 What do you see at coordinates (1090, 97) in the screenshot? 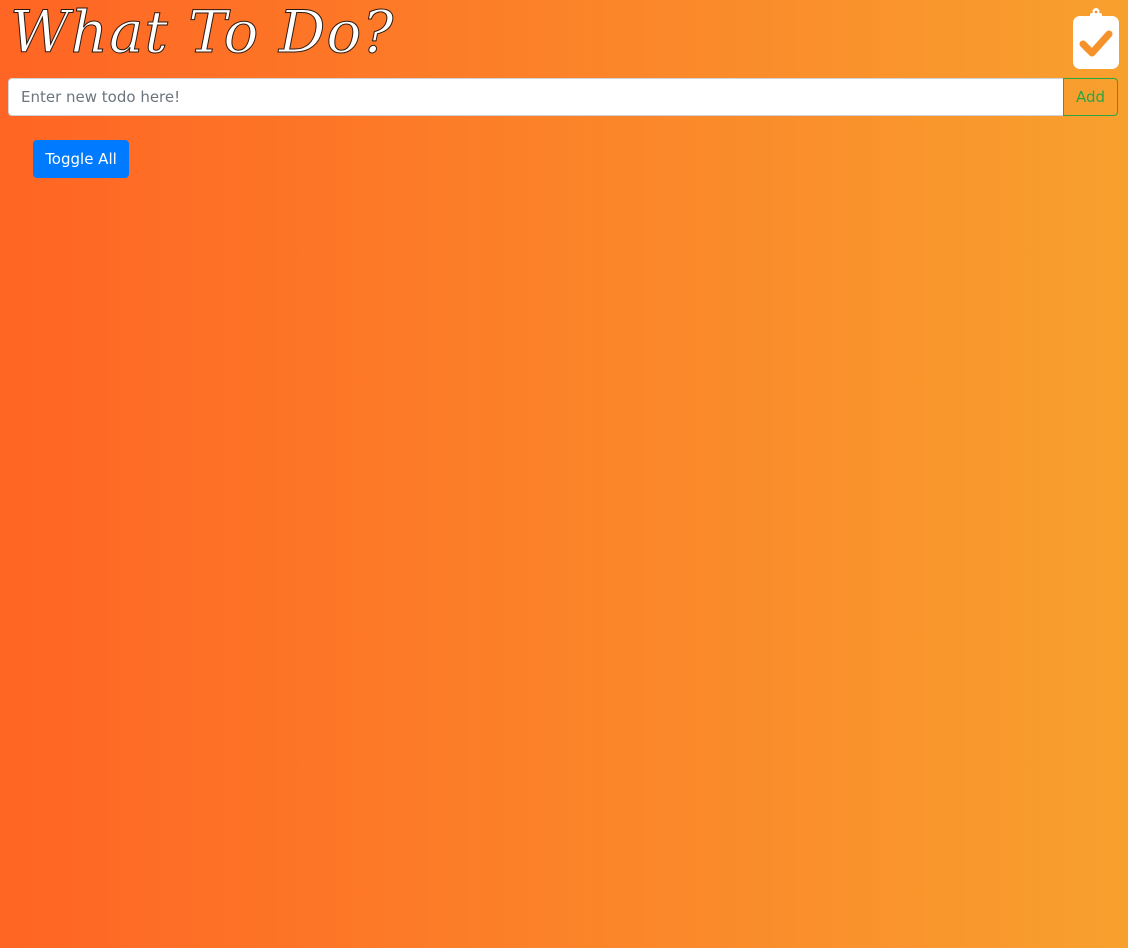
I see `add-todo-button: Add` at bounding box center [1090, 97].